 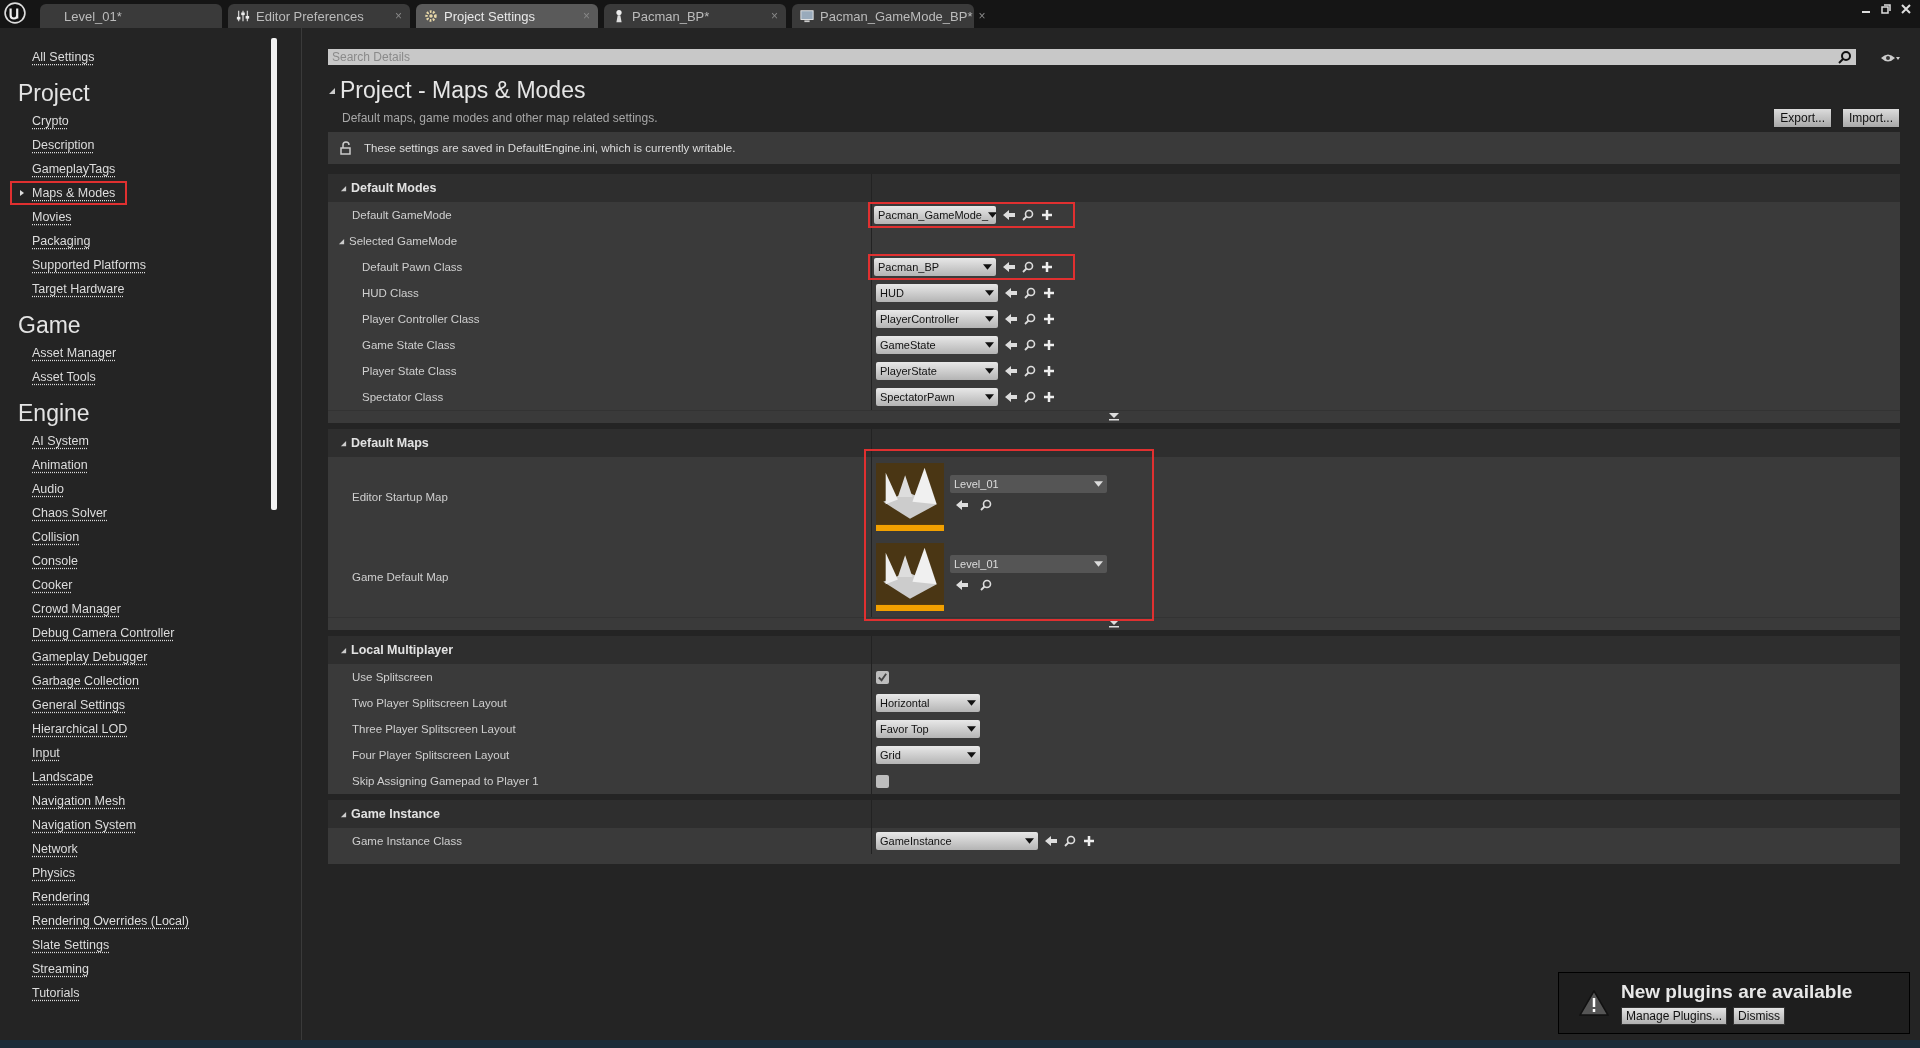 What do you see at coordinates (695, 16) in the screenshot?
I see `tab: Pacman_BP* ×` at bounding box center [695, 16].